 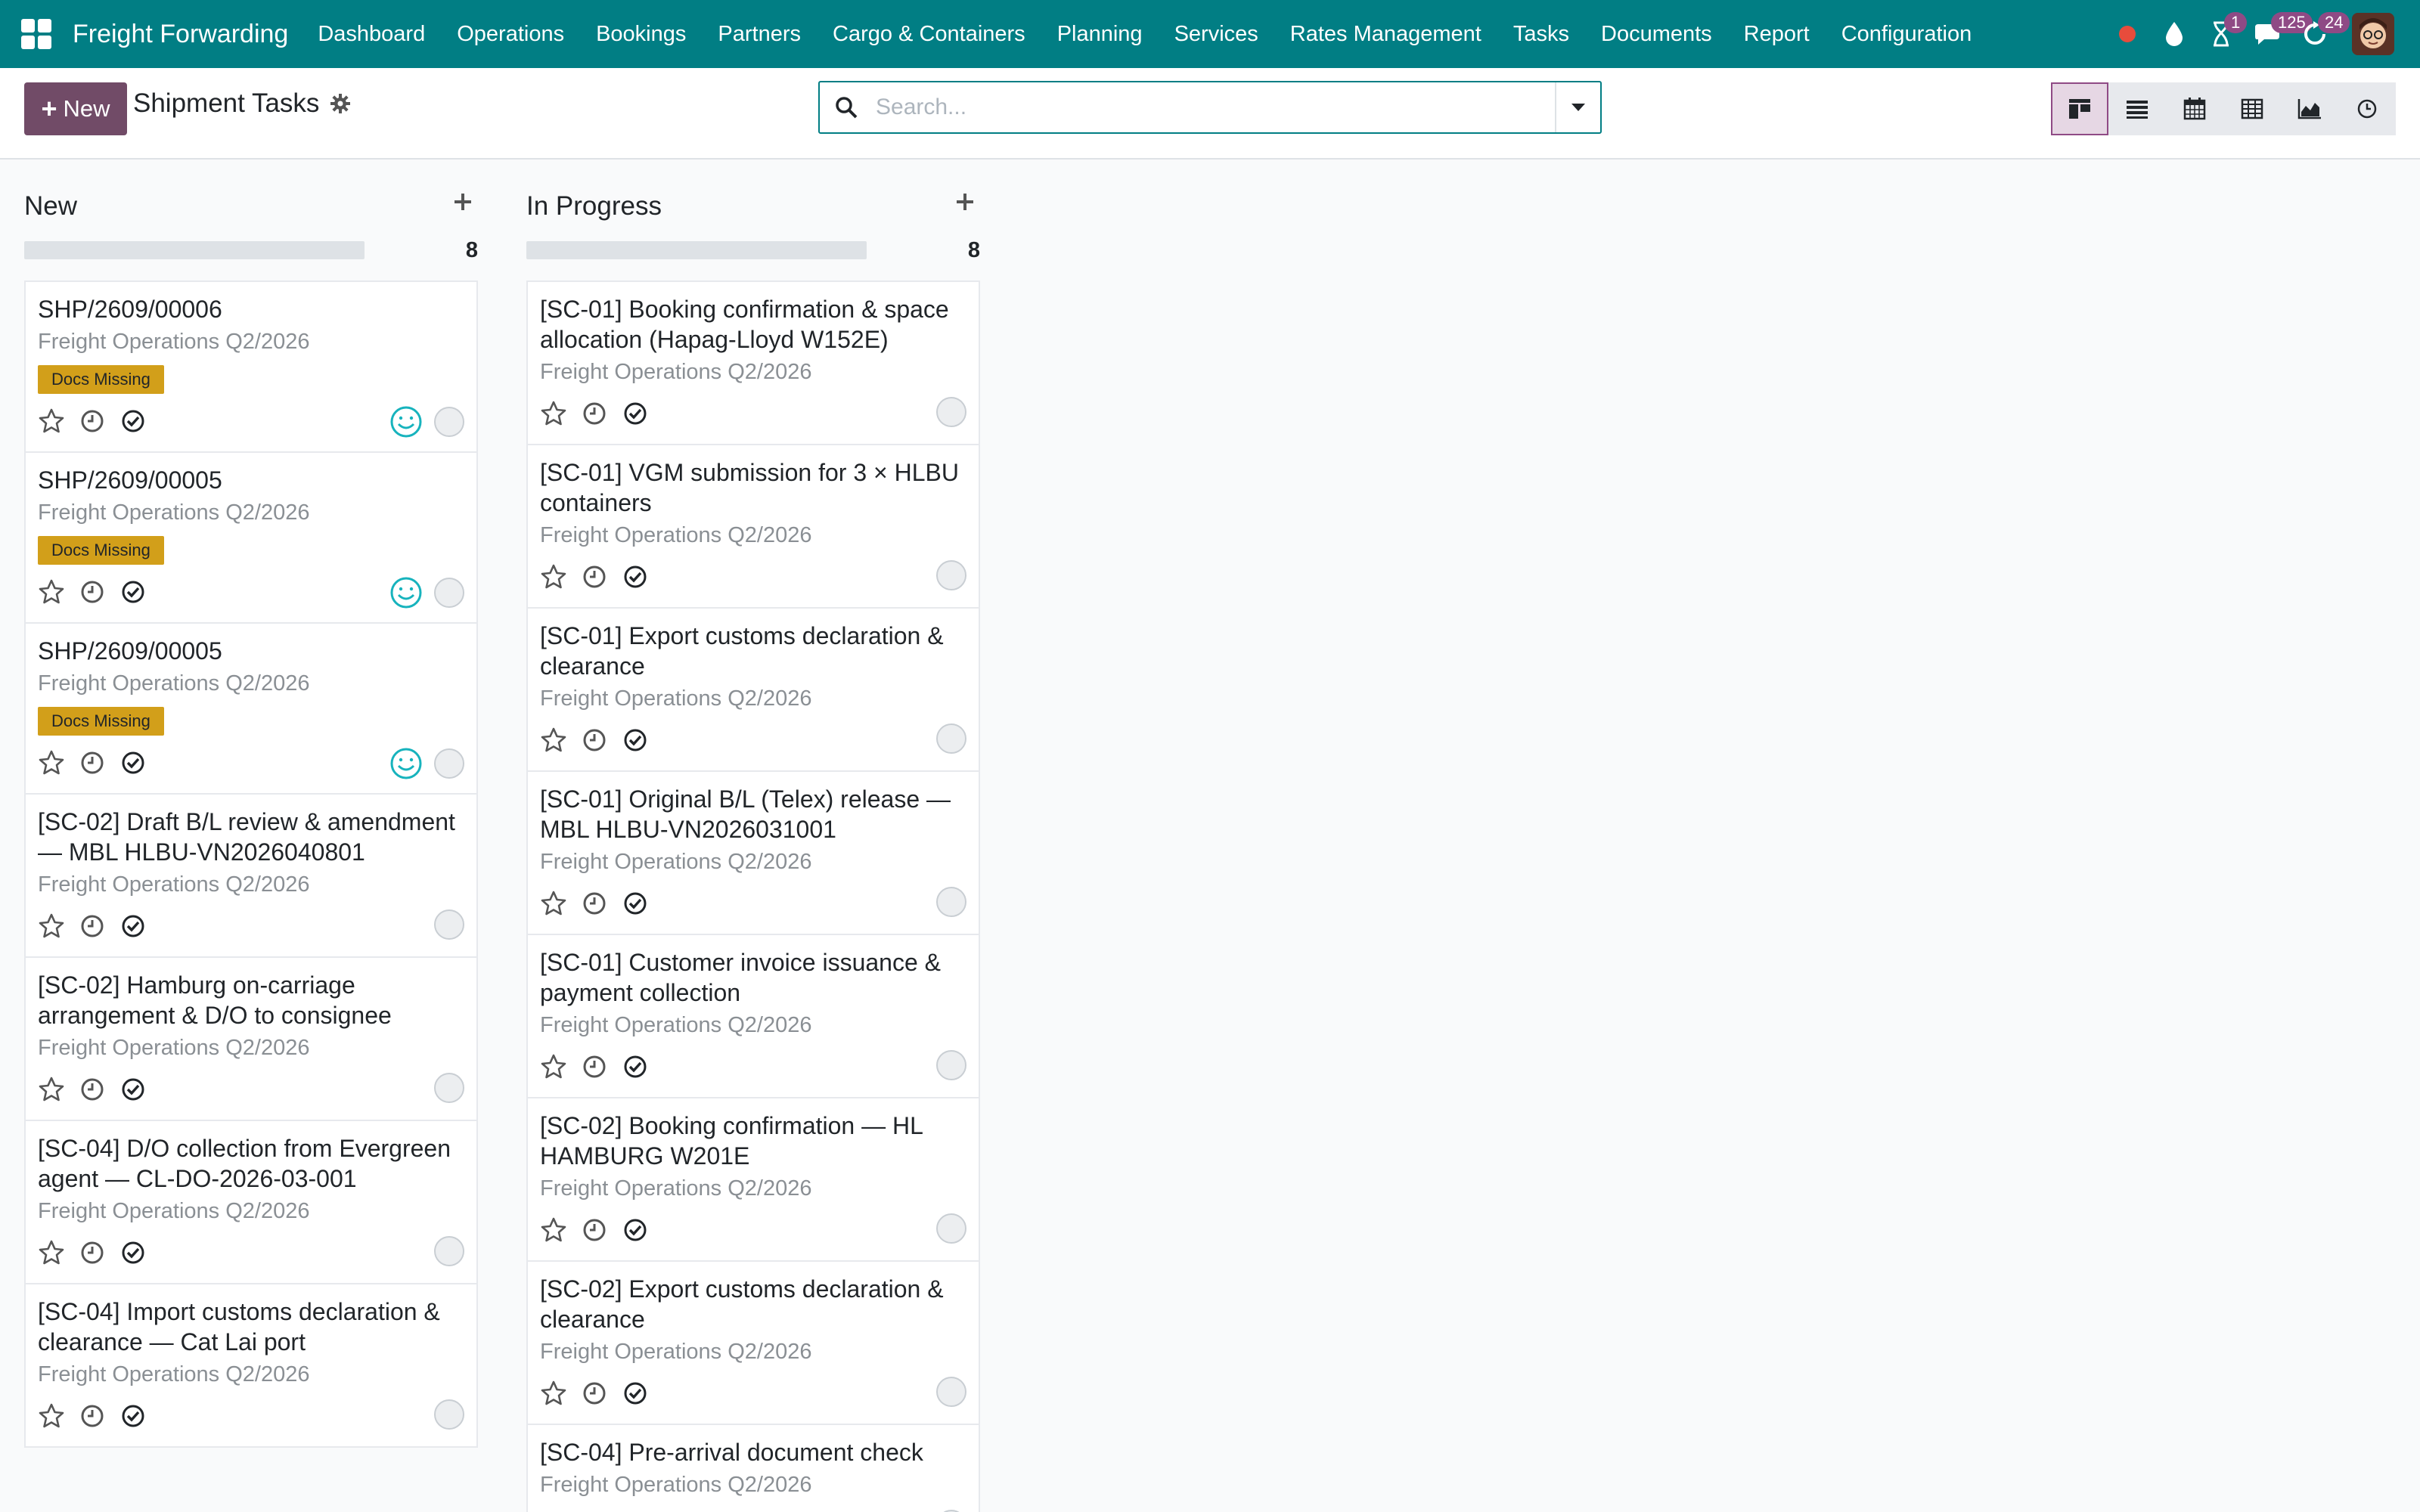 I want to click on gear-icon, so click(x=340, y=103).